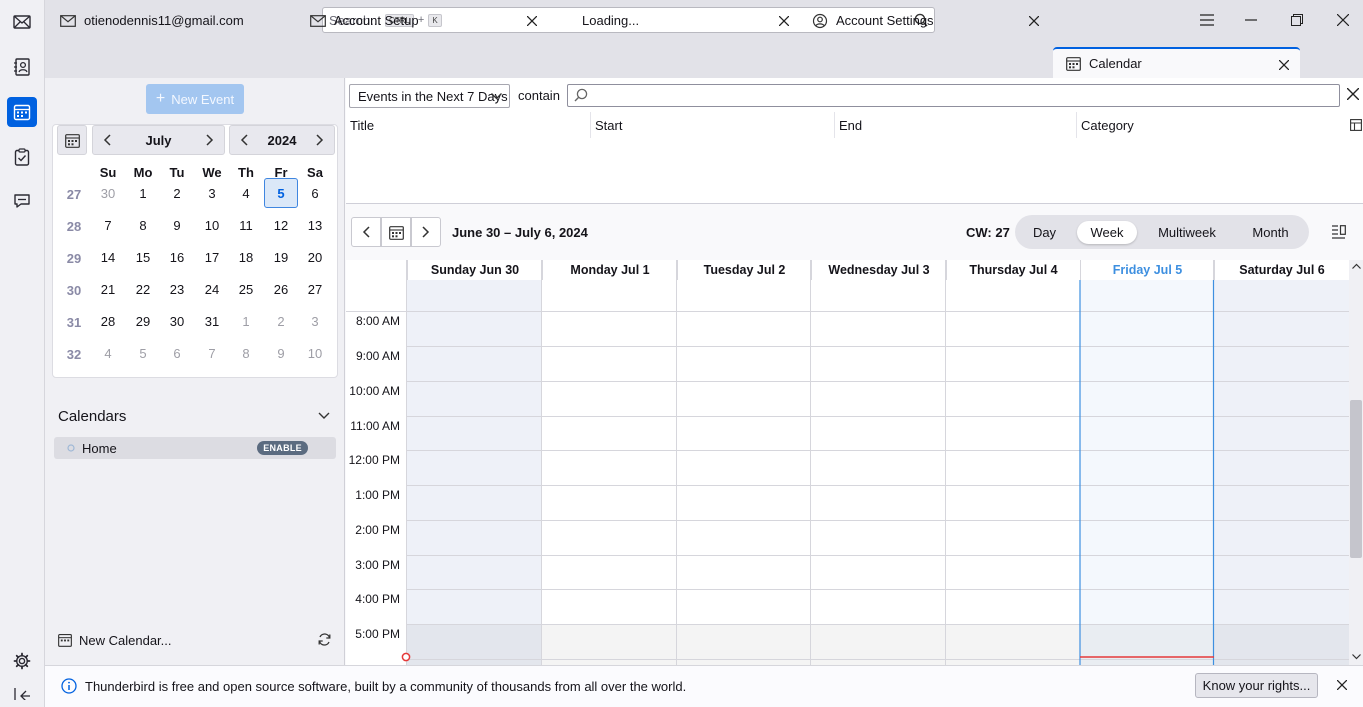  Describe the element at coordinates (72, 140) in the screenshot. I see `today-button` at that location.